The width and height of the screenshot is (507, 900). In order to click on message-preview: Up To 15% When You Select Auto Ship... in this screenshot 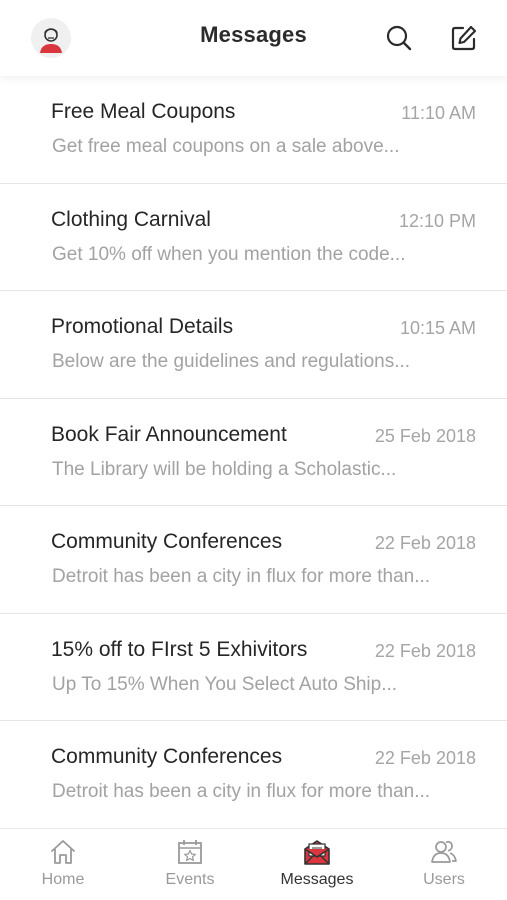, I will do `click(225, 684)`.